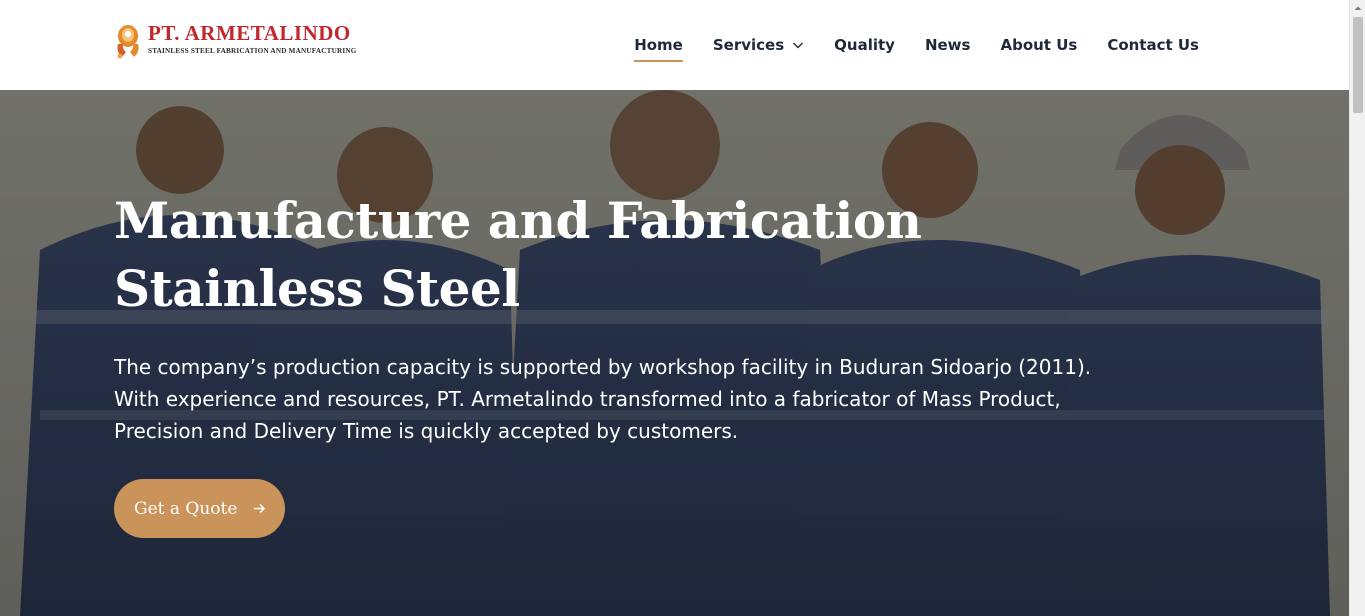  Describe the element at coordinates (1357, 308) in the screenshot. I see `page-scrollbar` at that location.